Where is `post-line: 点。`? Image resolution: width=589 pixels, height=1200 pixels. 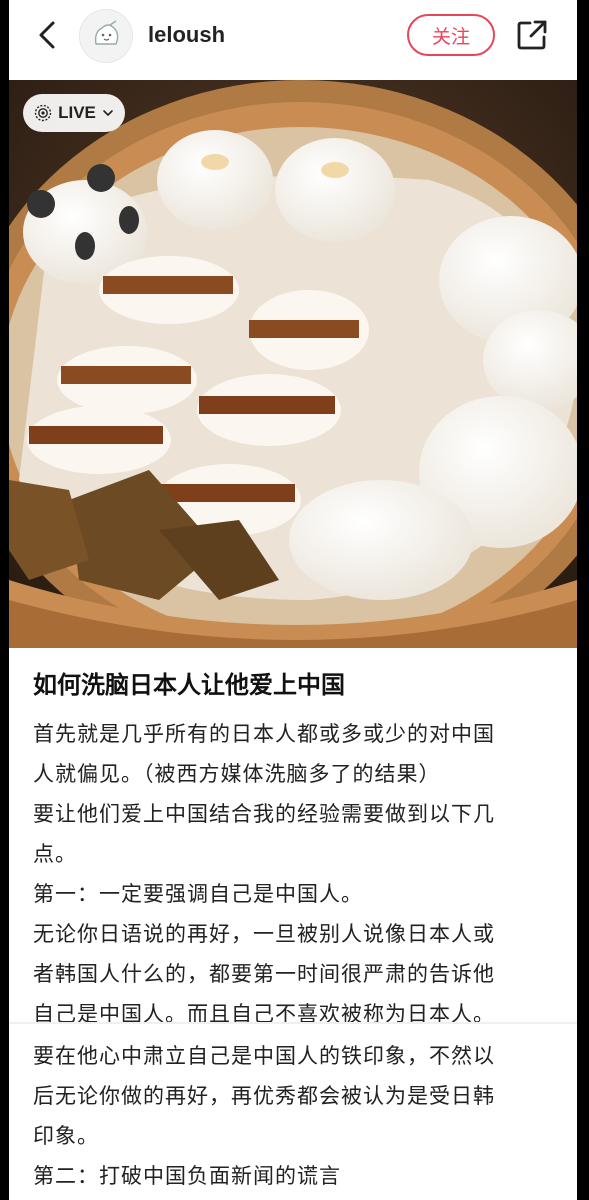 post-line: 点。 is located at coordinates (55, 854).